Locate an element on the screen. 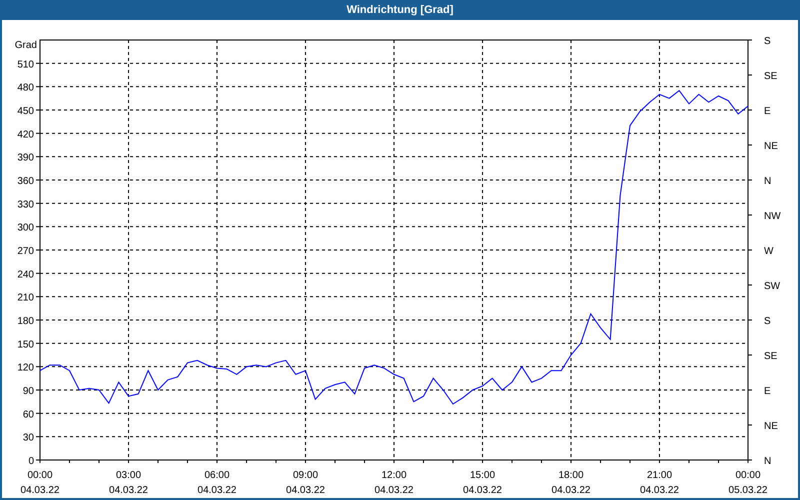  y-tick-label: 120 is located at coordinates (25, 368).